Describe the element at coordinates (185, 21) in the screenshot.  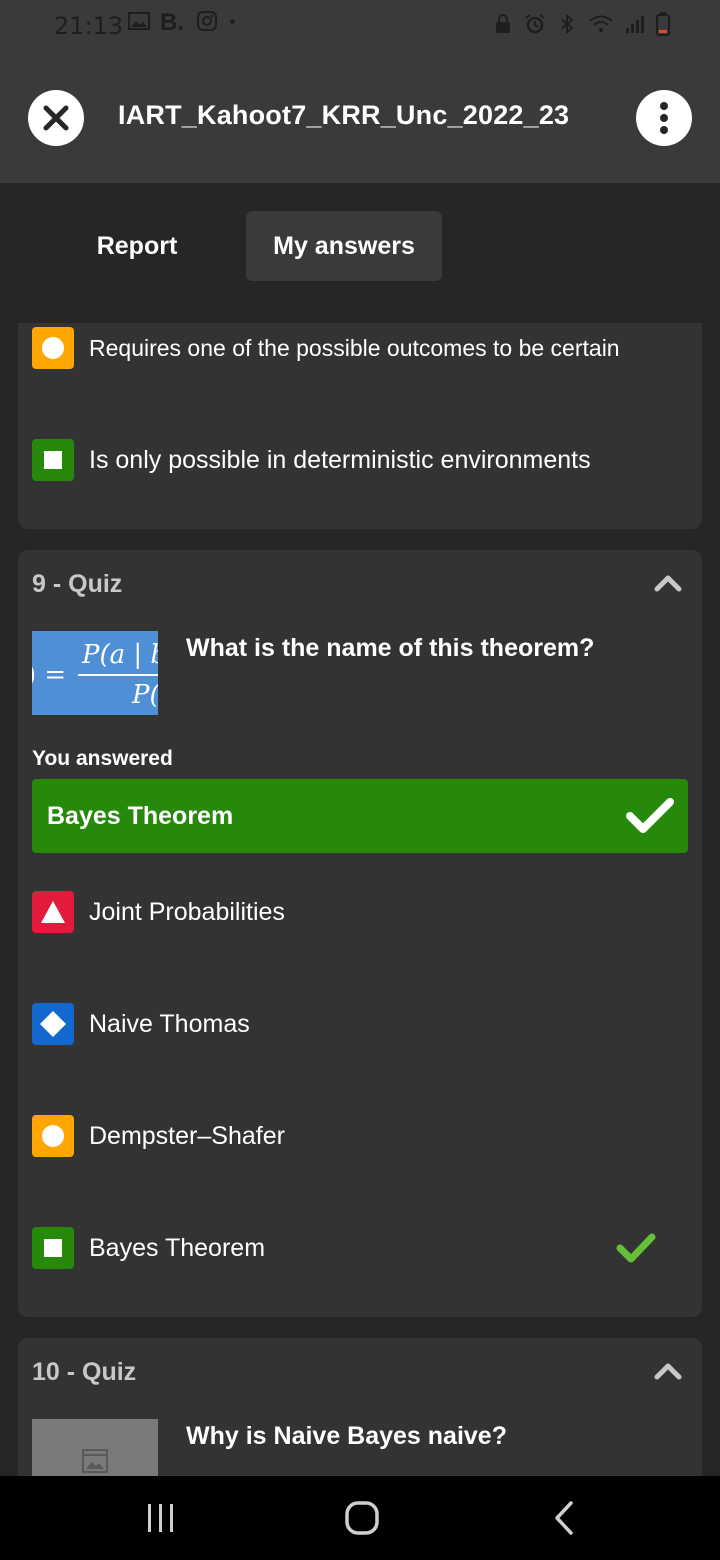
I see `status-left-icons: B.` at that location.